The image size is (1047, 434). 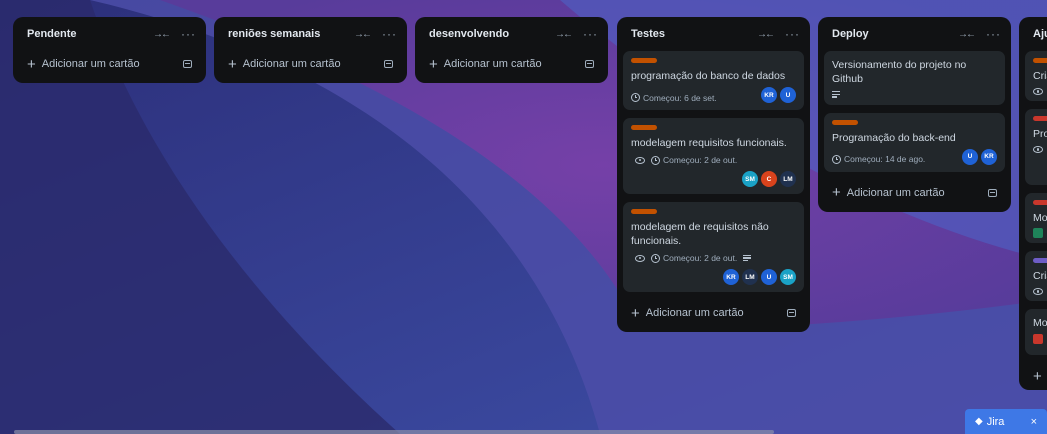 What do you see at coordinates (109, 34) in the screenshot?
I see `list-header: Pendente →← ···` at bounding box center [109, 34].